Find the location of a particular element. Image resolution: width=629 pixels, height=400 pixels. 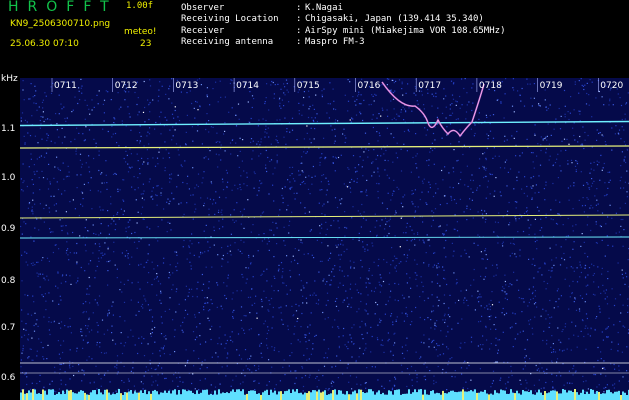

x-tick-label: 0720 is located at coordinates (612, 86).